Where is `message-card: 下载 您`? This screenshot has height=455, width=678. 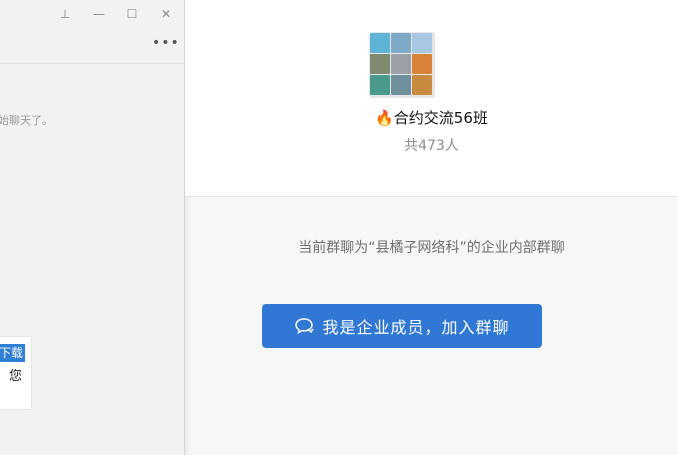 message-card: 下载 您 is located at coordinates (16, 373).